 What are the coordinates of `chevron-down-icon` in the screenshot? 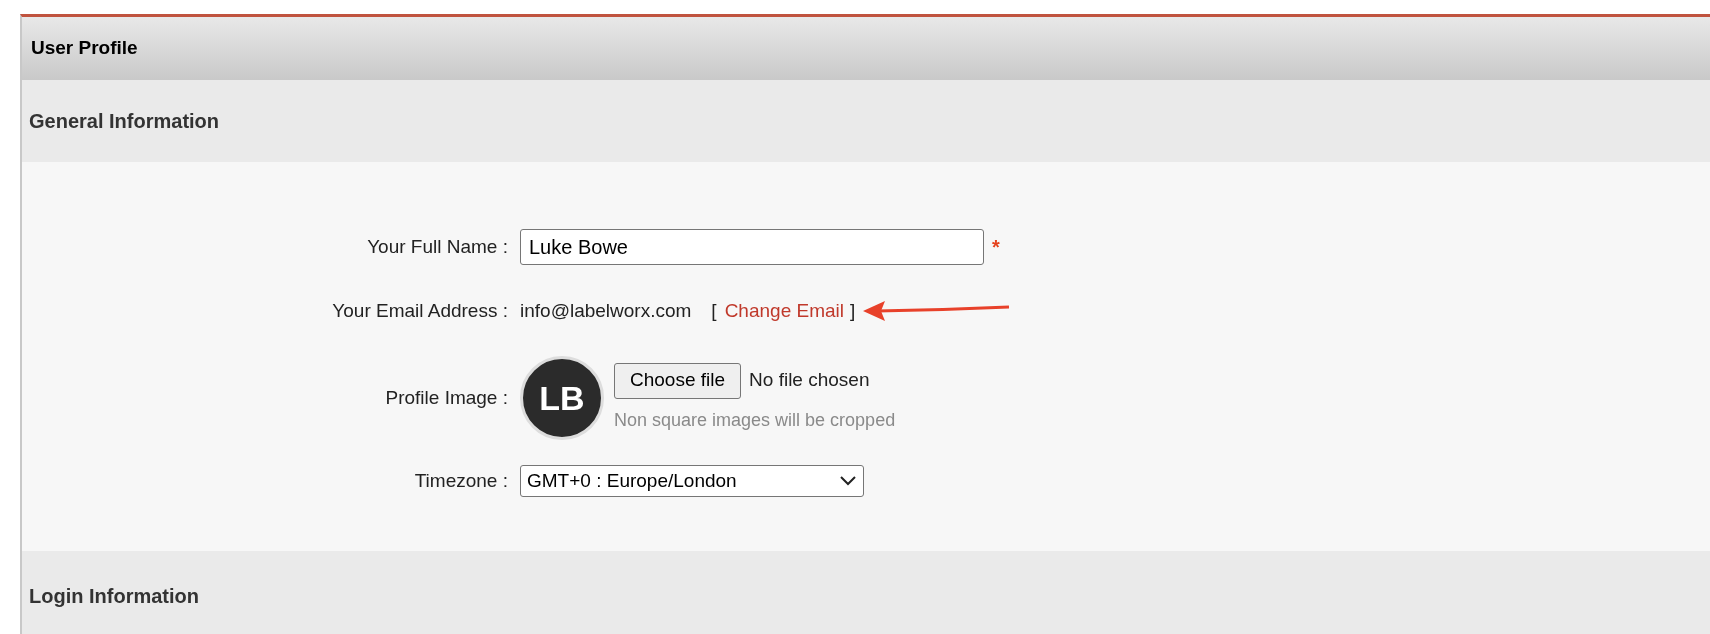 It's located at (848, 481).